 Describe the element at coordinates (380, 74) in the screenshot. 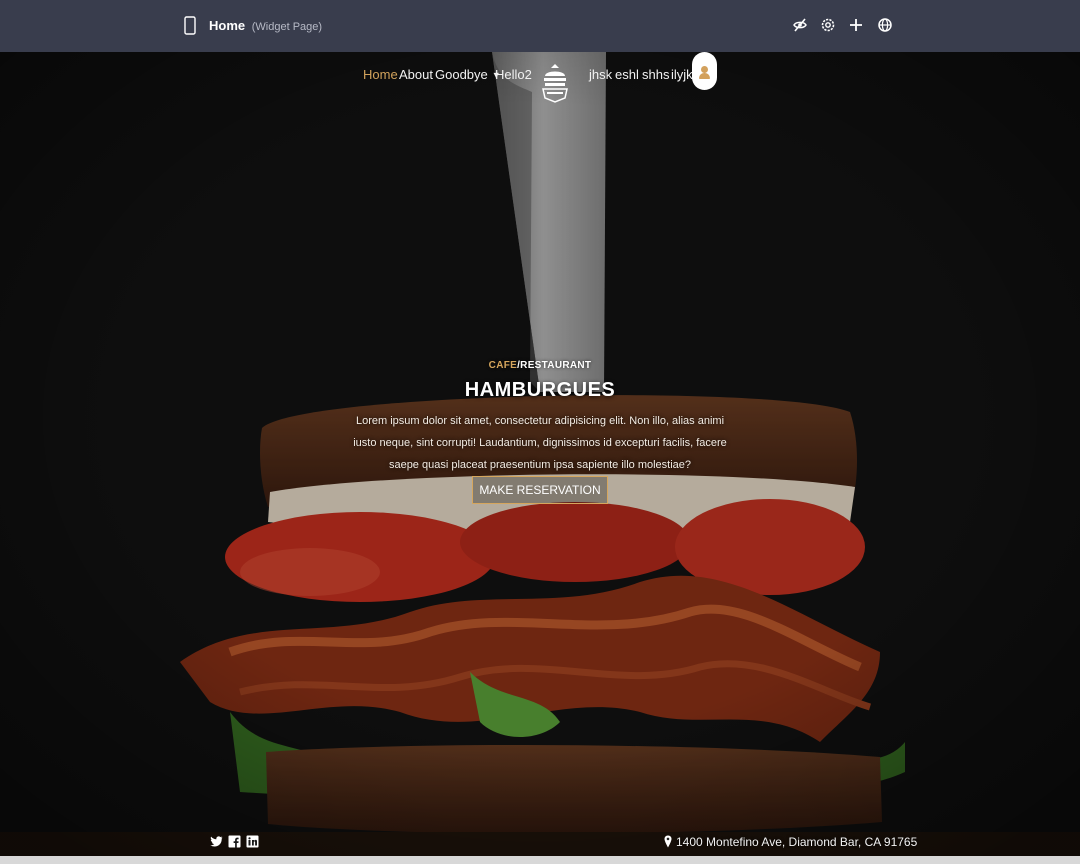

I see `nav-item-home: Home` at that location.